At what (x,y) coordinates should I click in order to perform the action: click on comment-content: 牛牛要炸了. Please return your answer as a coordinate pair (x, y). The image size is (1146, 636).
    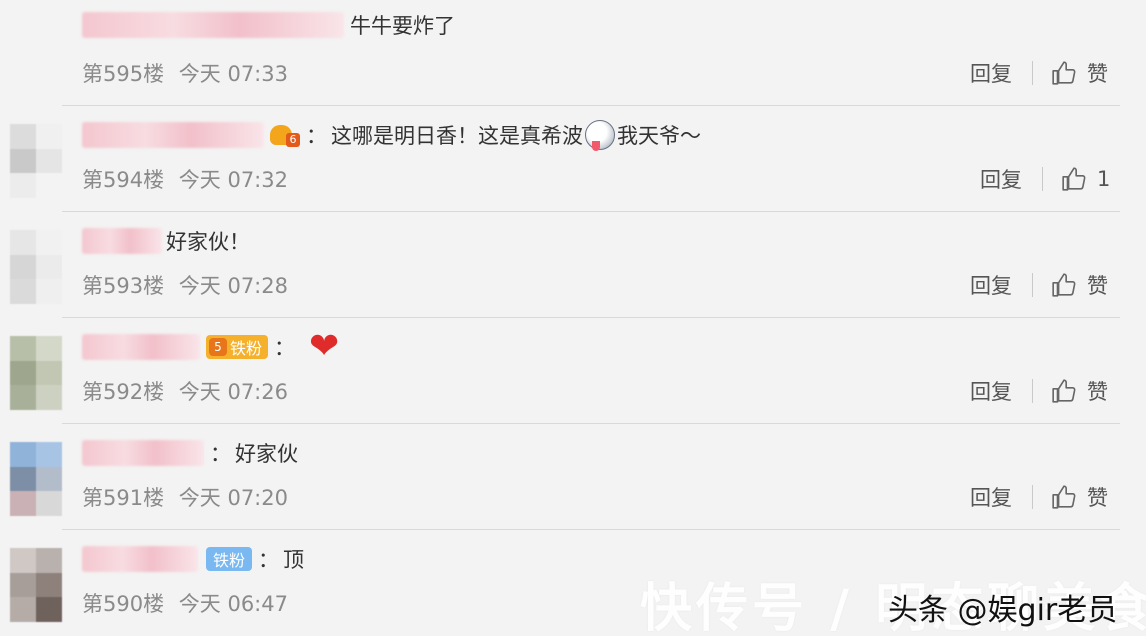
    Looking at the image, I should click on (268, 25).